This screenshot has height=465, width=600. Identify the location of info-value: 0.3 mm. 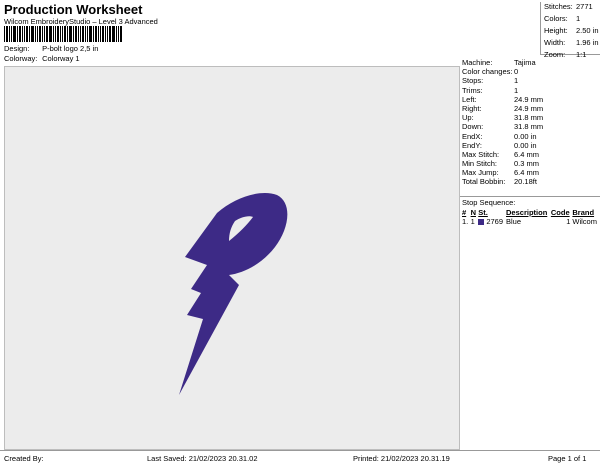
(527, 164).